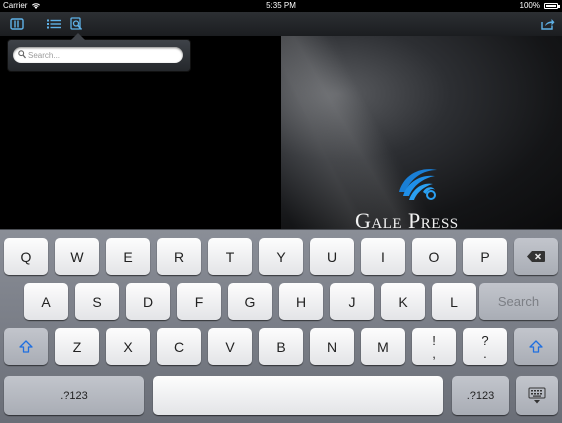 The height and width of the screenshot is (423, 562). What do you see at coordinates (179, 346) in the screenshot?
I see `key-c: C` at bounding box center [179, 346].